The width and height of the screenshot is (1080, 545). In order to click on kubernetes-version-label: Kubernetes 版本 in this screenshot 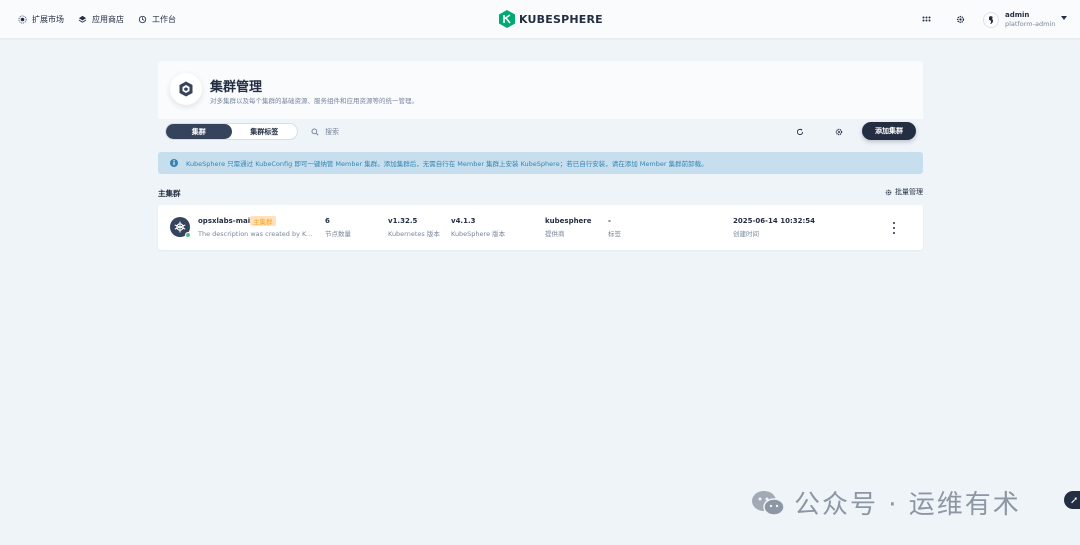, I will do `click(414, 234)`.